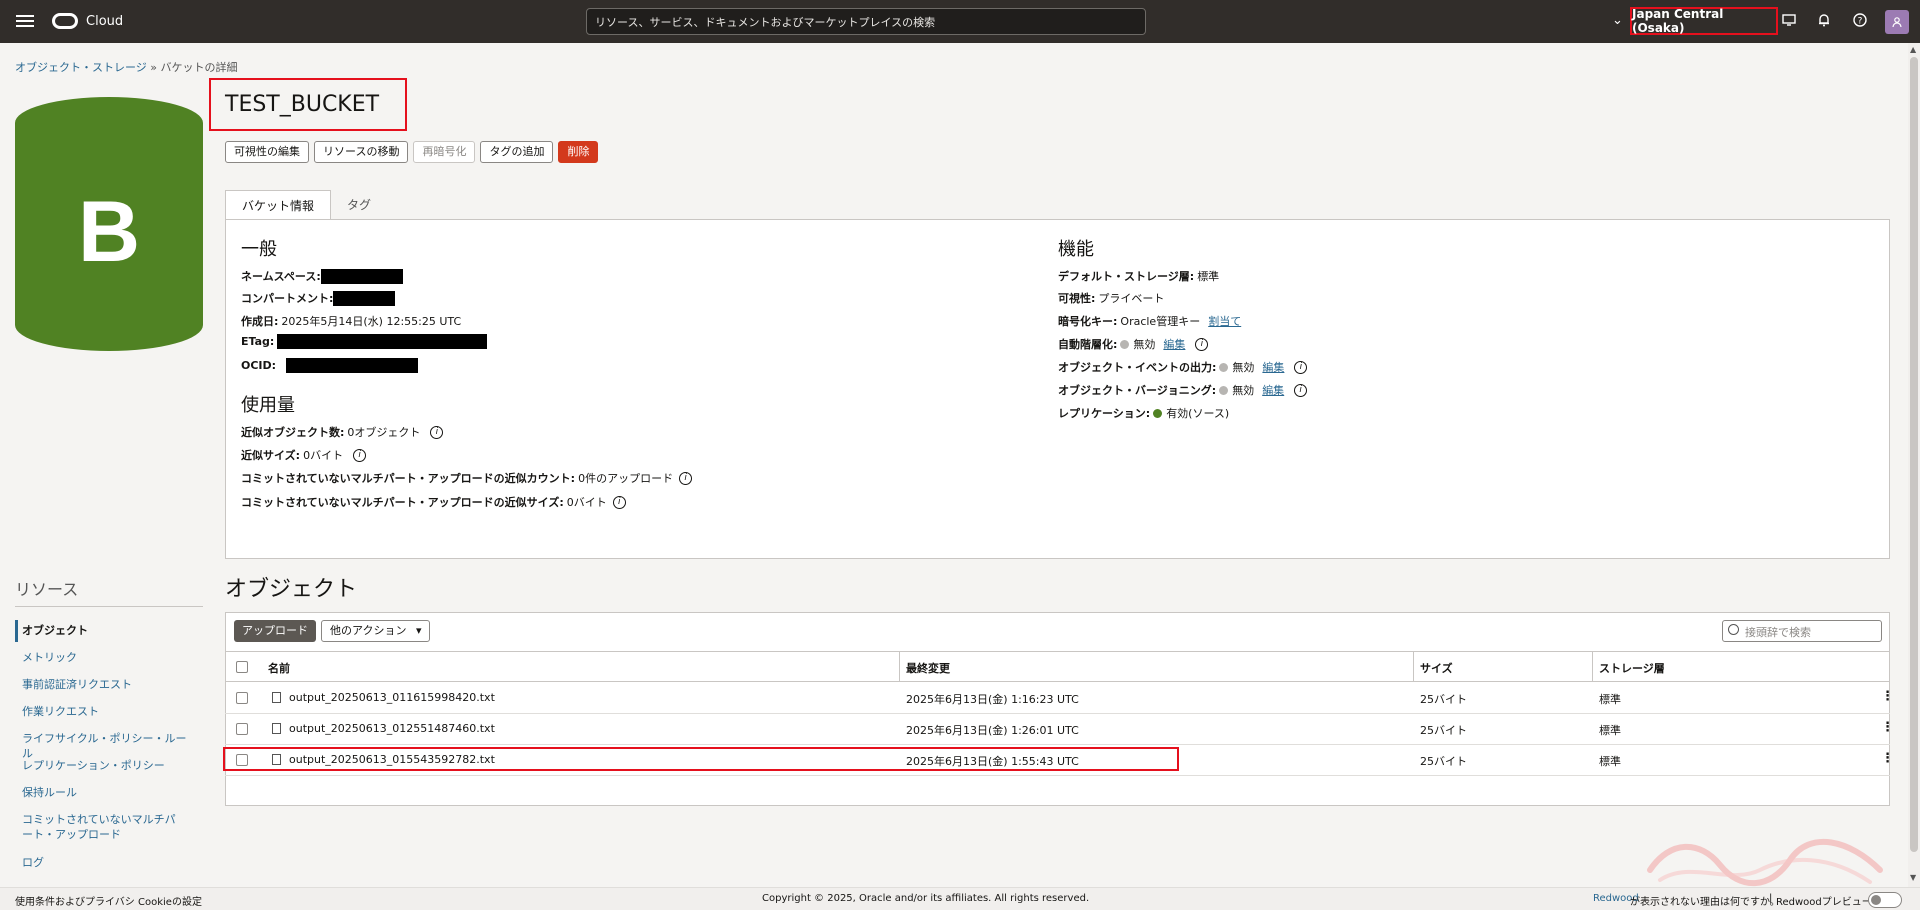 This screenshot has height=910, width=1920. Describe the element at coordinates (392, 697) in the screenshot. I see `object-name: output_20250613_011615998420.txt` at that location.